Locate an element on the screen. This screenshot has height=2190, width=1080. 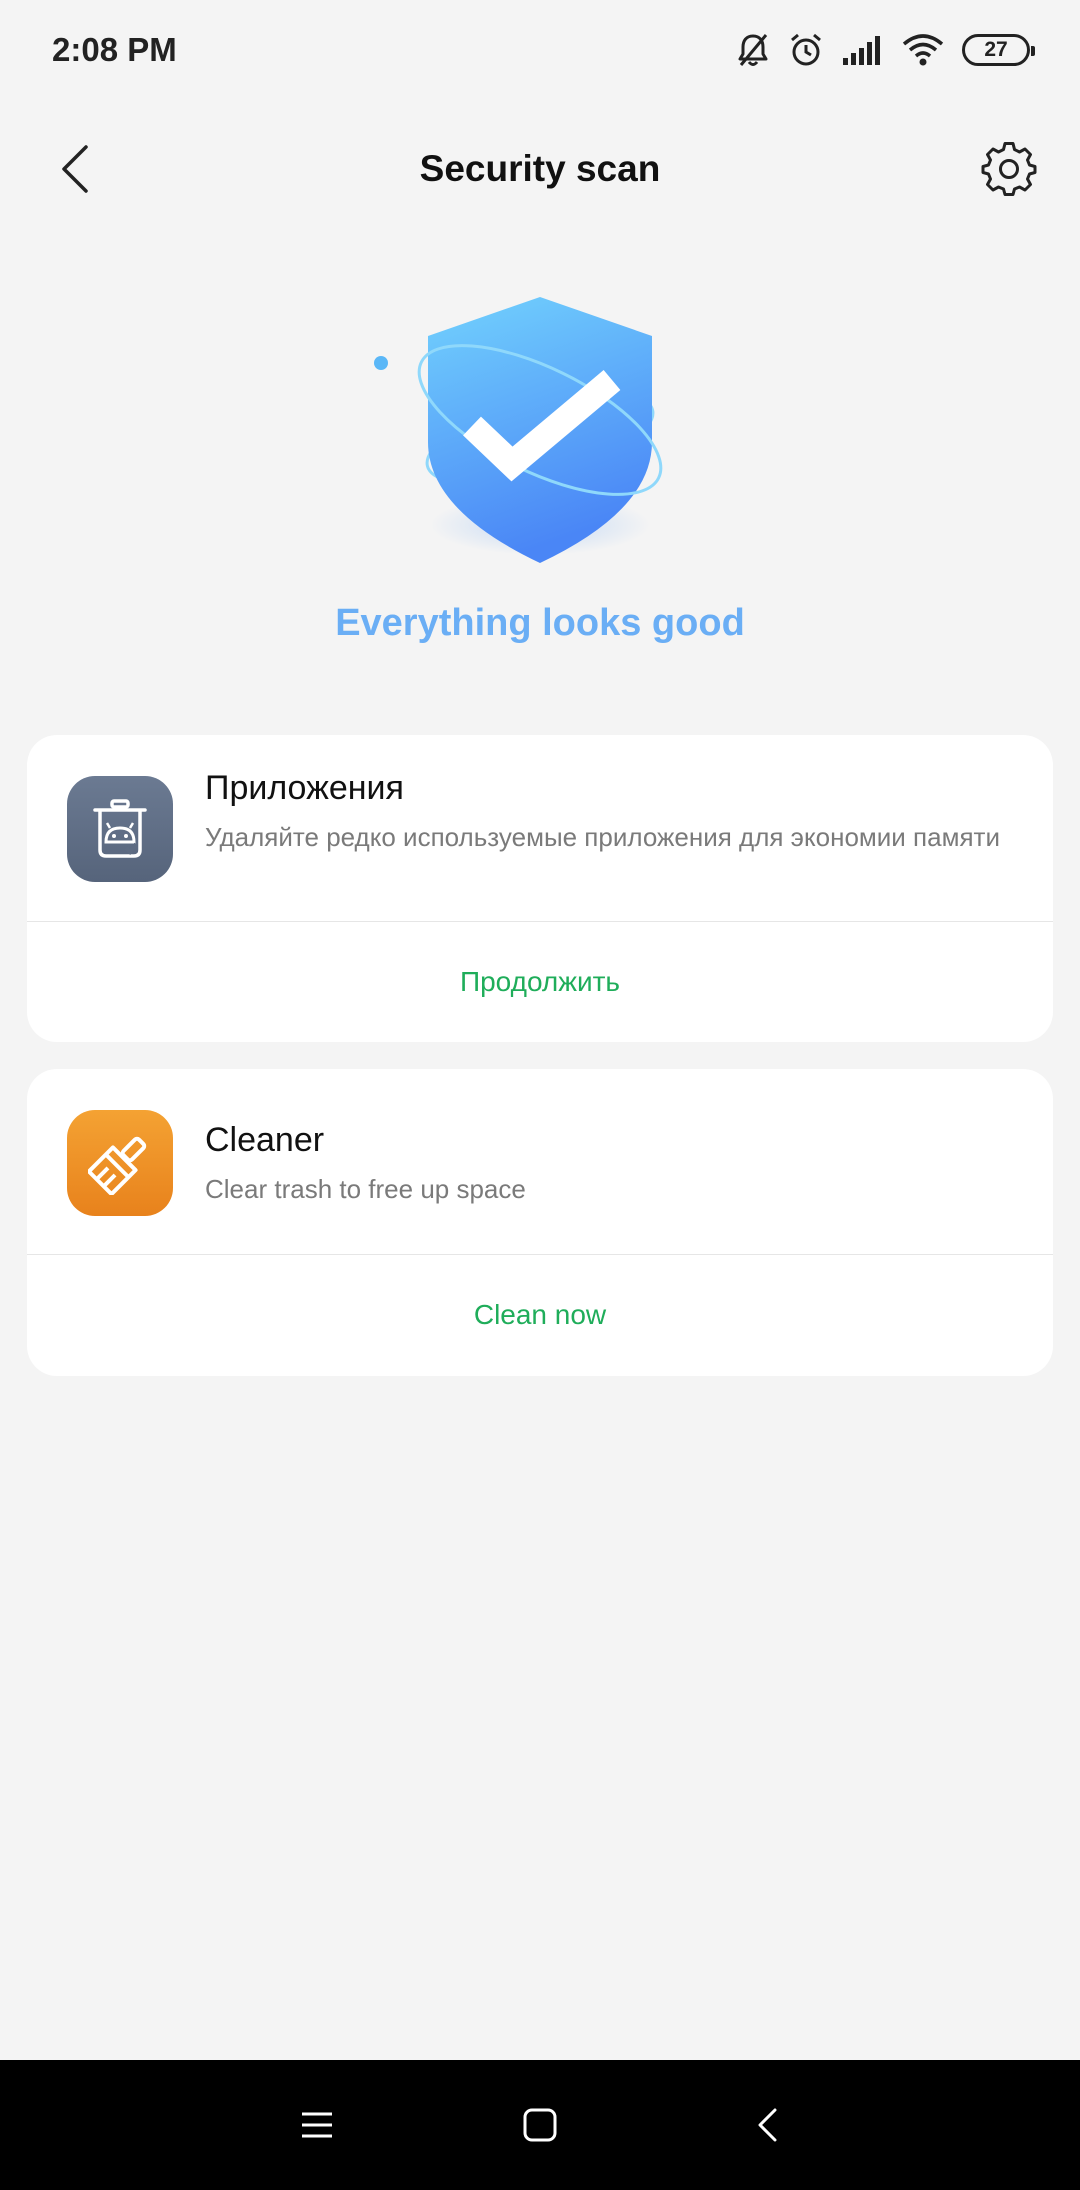
continue-button: Продолжить is located at coordinates (540, 982).